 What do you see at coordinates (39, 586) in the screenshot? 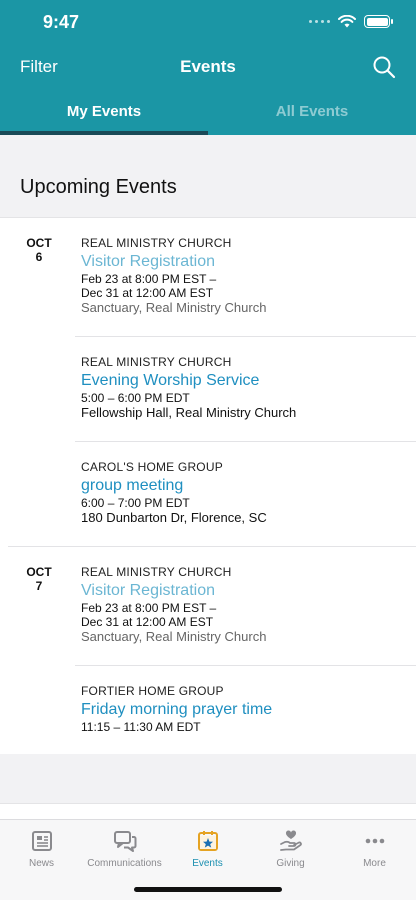
I see `date-day: 7` at bounding box center [39, 586].